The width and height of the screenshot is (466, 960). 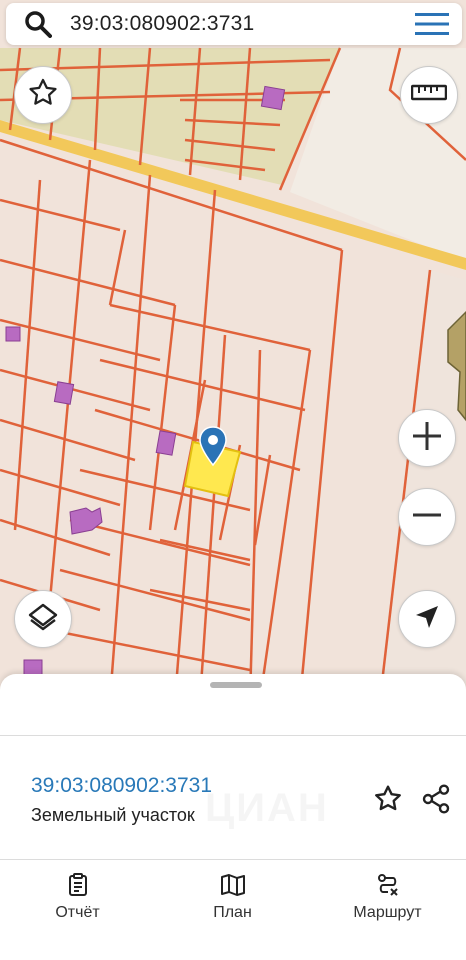 I want to click on action-tabs: Отчёт План Маршрут, so click(x=233, y=900).